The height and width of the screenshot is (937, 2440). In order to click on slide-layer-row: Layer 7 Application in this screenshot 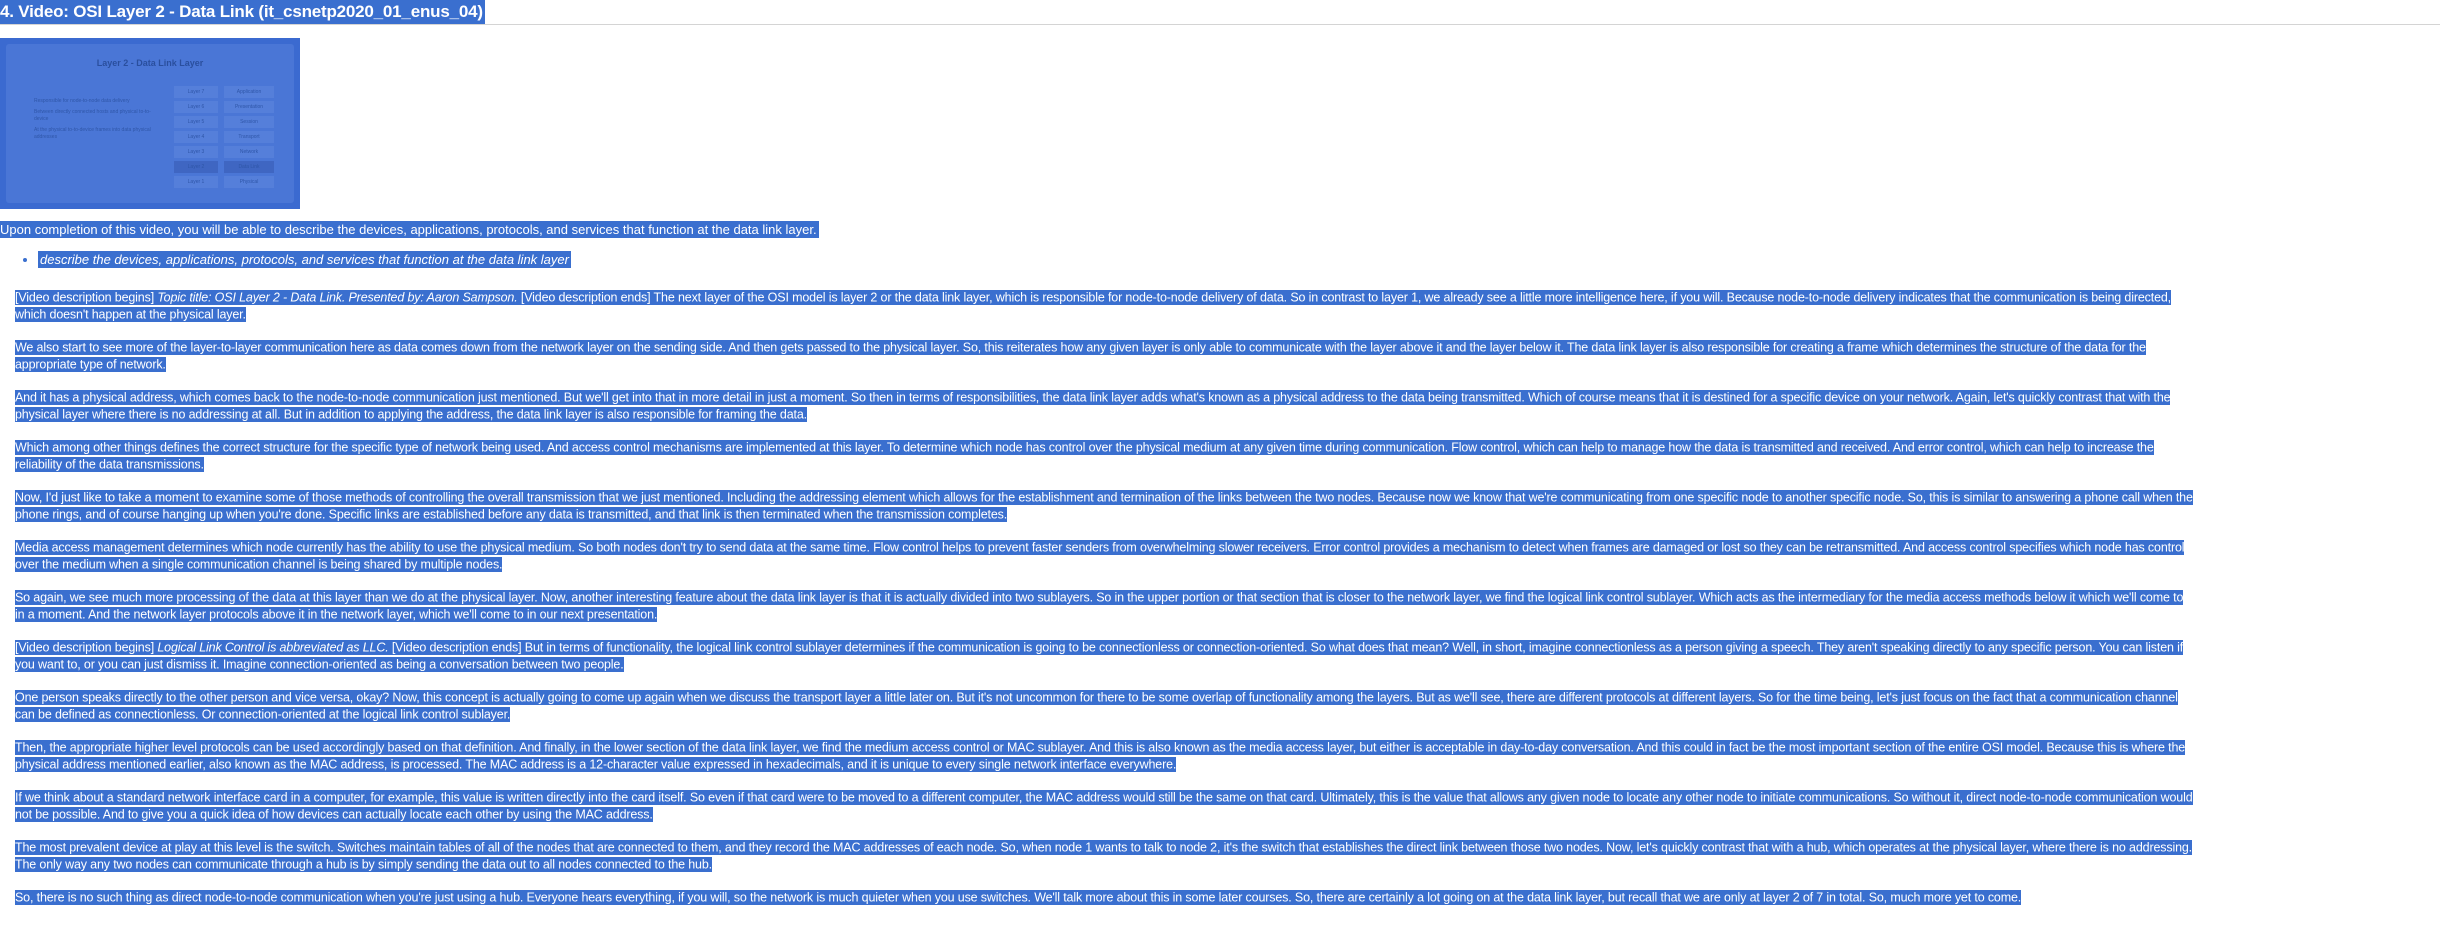, I will do `click(224, 92)`.